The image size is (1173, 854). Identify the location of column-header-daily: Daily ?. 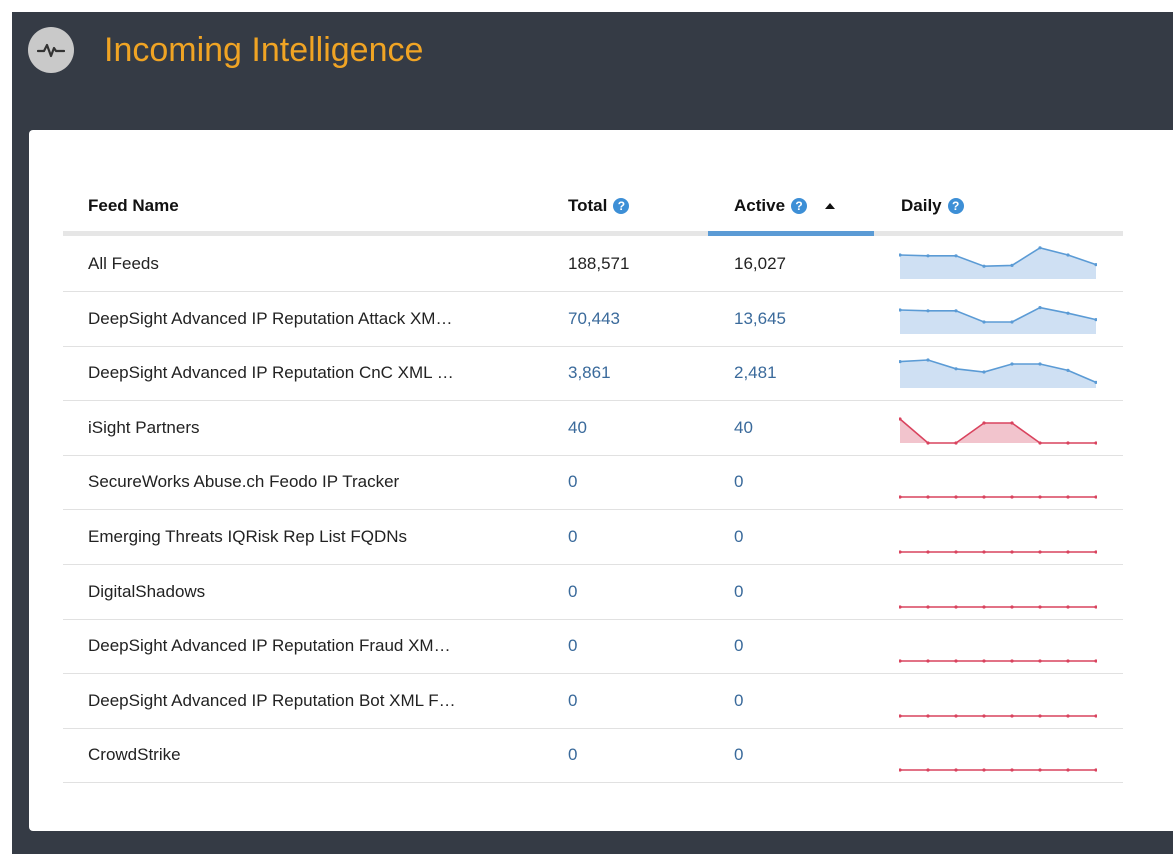
(932, 206).